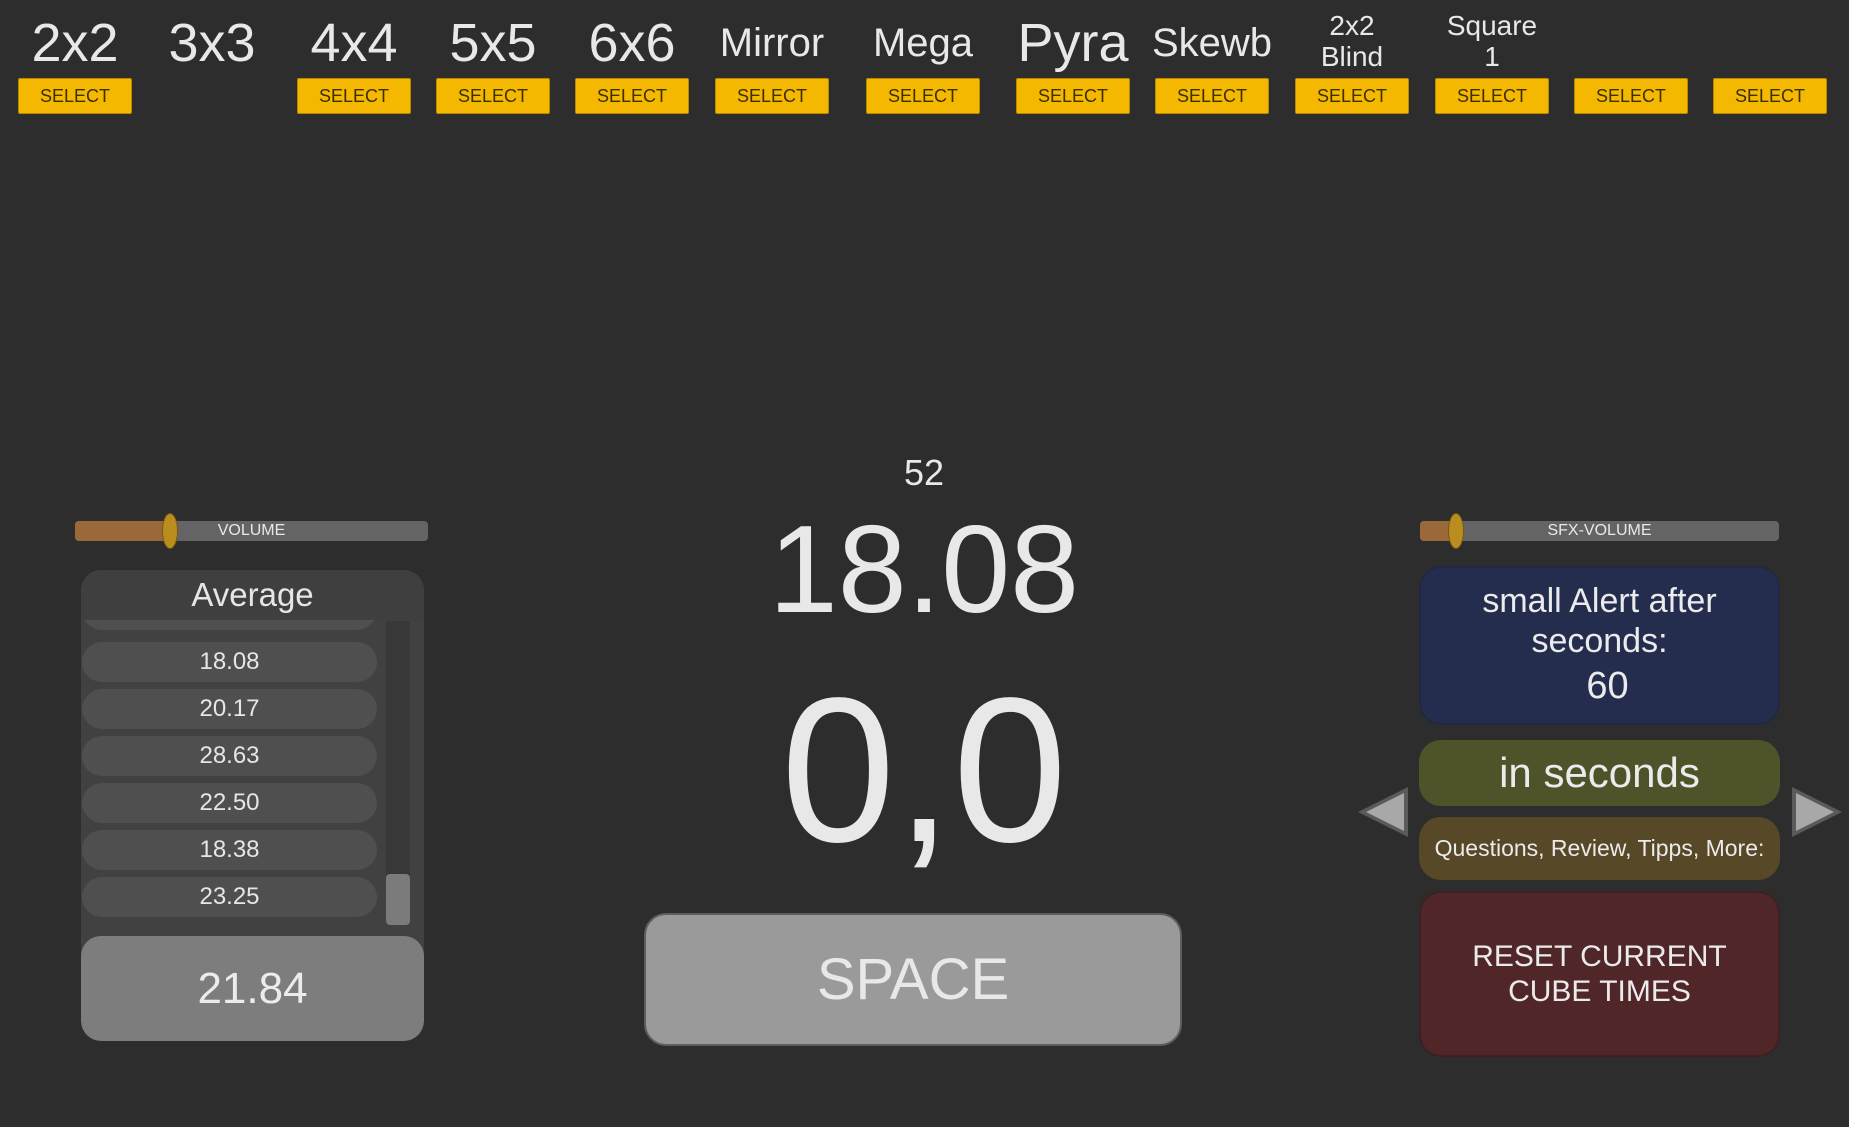  What do you see at coordinates (229, 709) in the screenshot?
I see `times-list-item: 20.17` at bounding box center [229, 709].